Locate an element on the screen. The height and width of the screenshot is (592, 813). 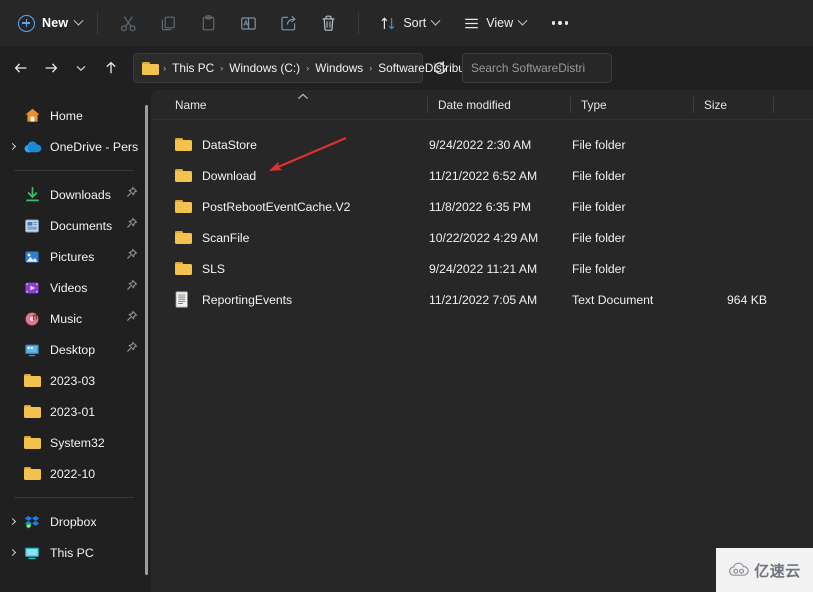
sidebar-item-2022-10: 2022-10 is located at coordinates (73, 473).